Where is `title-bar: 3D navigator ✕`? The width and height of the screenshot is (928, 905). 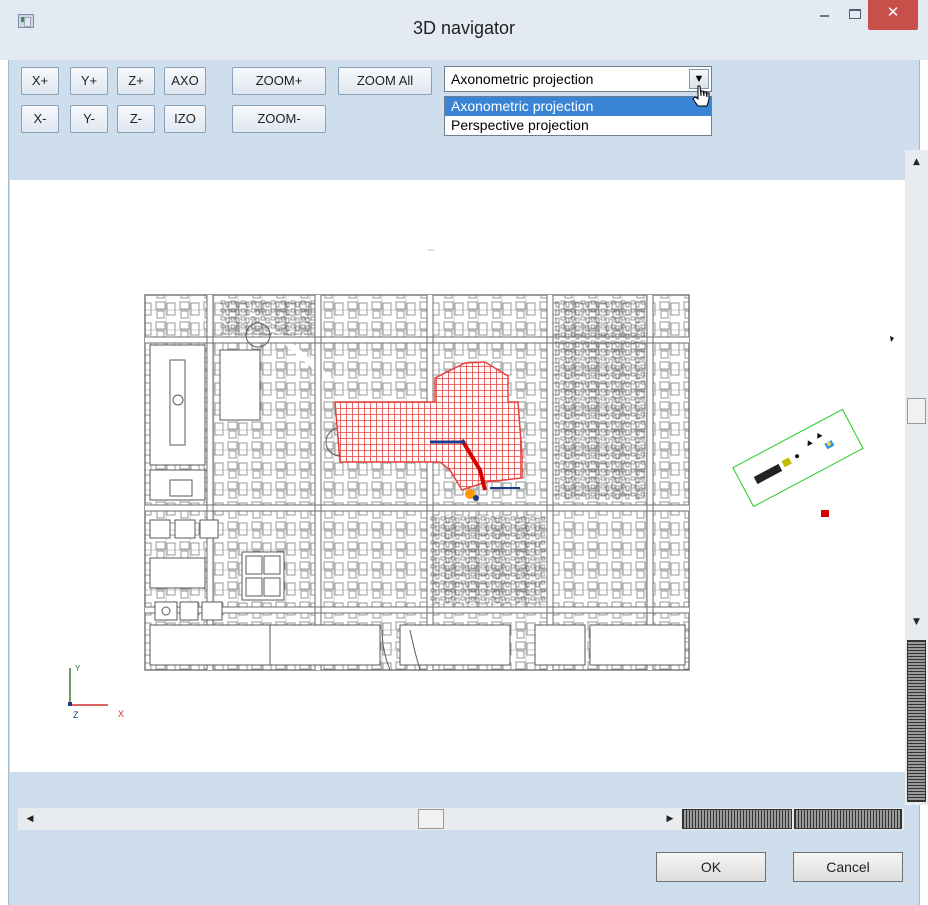 title-bar: 3D navigator ✕ is located at coordinates (464, 30).